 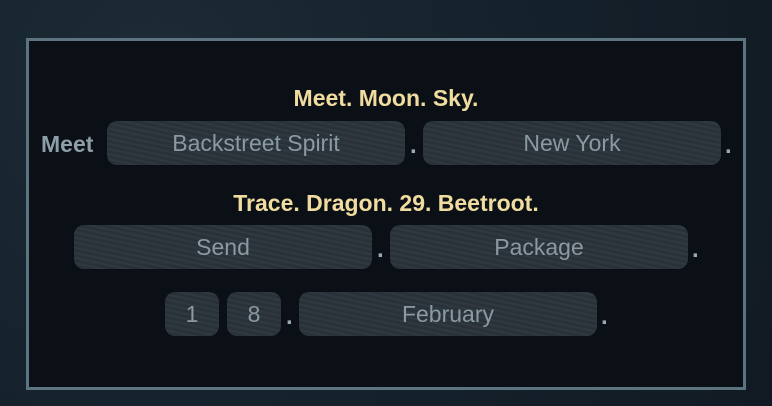 I want to click on clue-heading-1: Meet. Moon. Sky., so click(x=386, y=98).